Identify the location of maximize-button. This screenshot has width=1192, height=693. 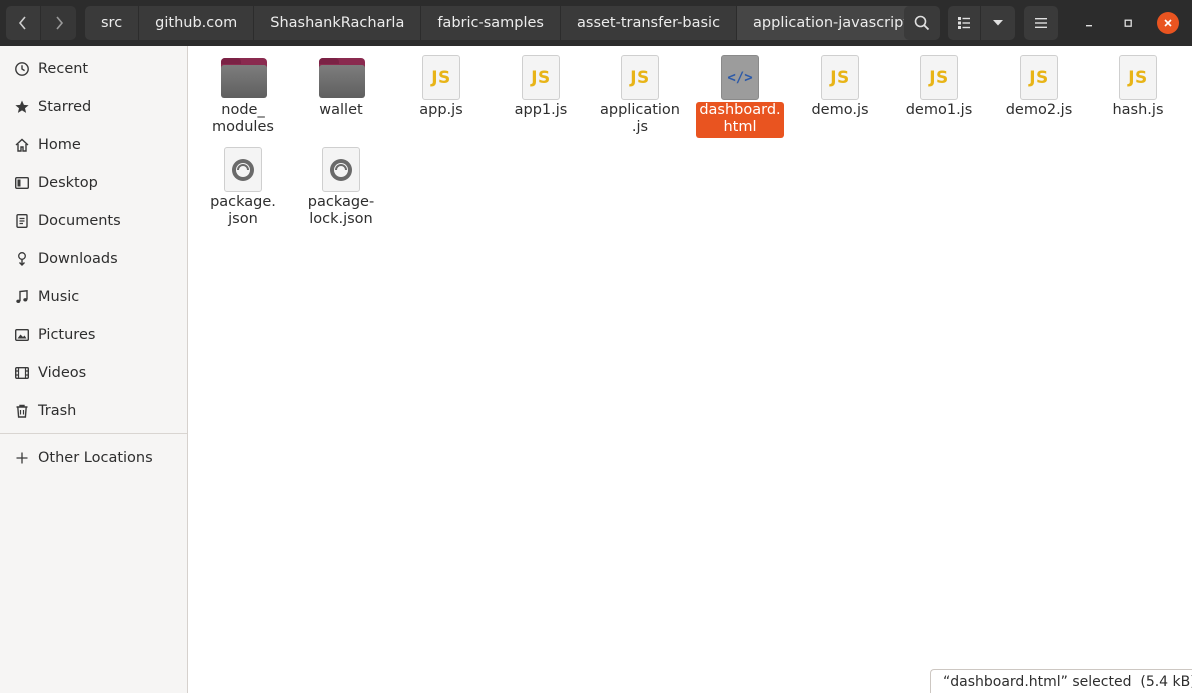
(1128, 23).